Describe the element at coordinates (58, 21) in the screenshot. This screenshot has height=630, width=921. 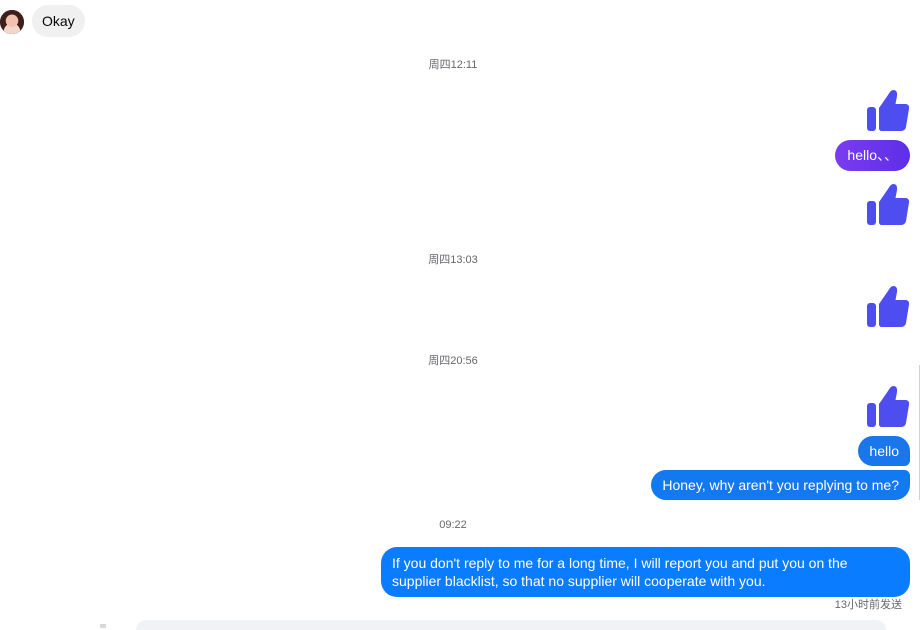
I see `incoming-message-bubble: Okay` at that location.